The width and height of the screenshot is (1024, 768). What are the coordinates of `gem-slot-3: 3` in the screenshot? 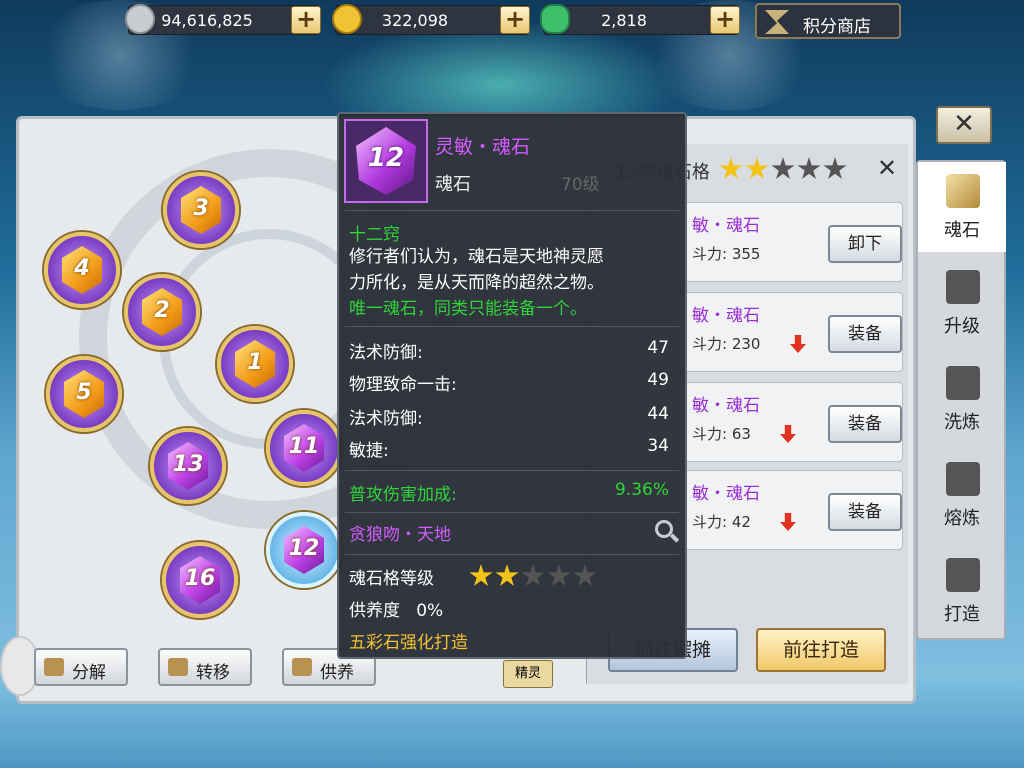 It's located at (201, 210).